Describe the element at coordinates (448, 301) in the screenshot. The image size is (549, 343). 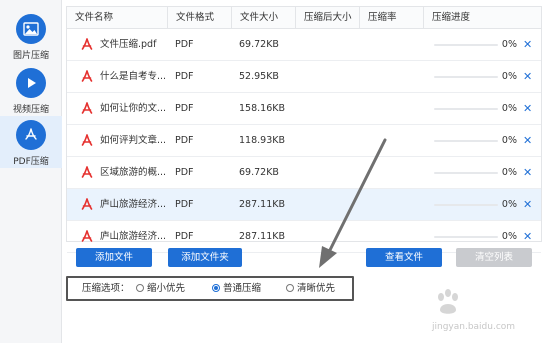
I see `paw-logo-icon` at that location.